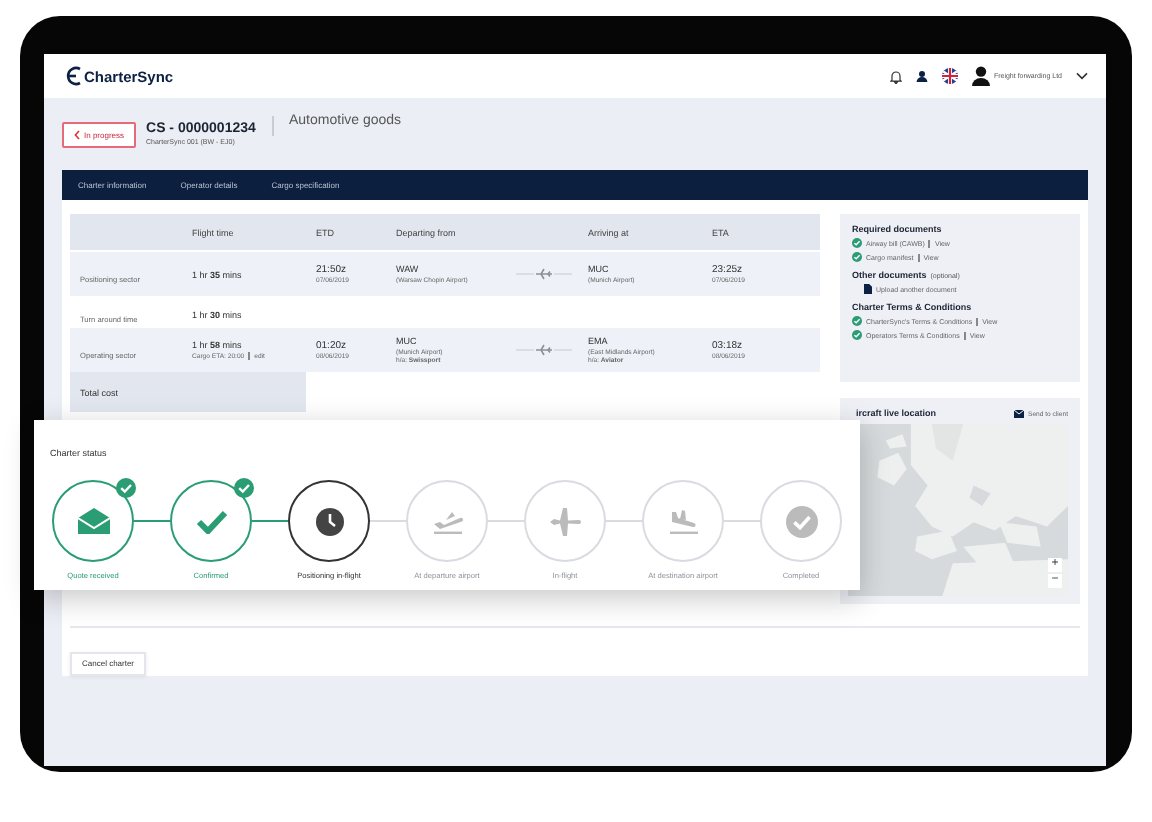 Image resolution: width=1152 pixels, height=822 pixels. Describe the element at coordinates (211, 521) in the screenshot. I see `check-icon` at that location.